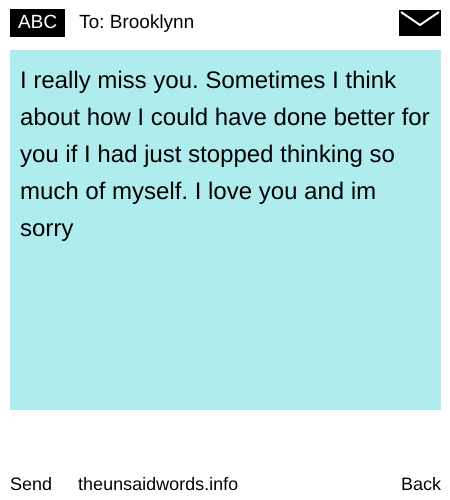  I want to click on recipient-label: To: Brooklynn, so click(137, 23).